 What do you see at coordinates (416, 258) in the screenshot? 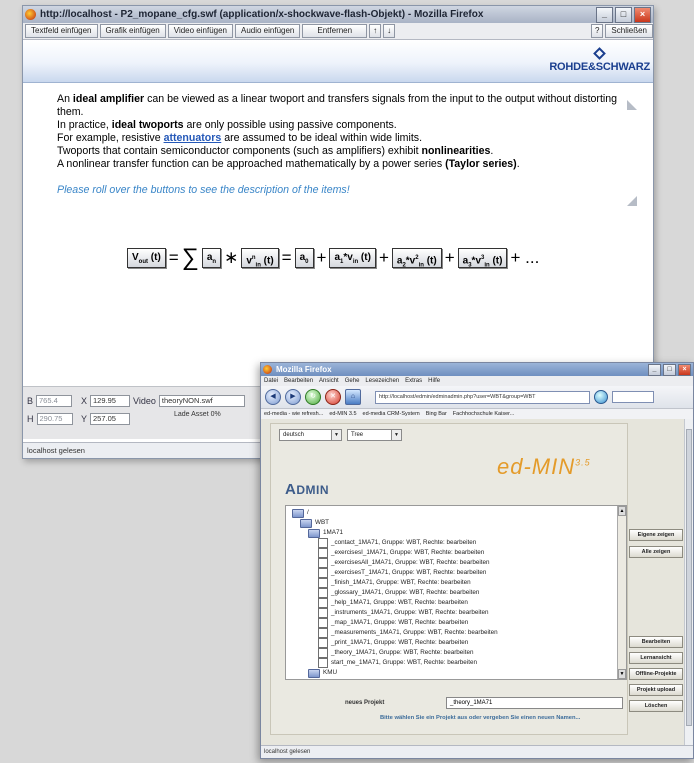
I see `formula-term2-button: a2*v2in (t)` at bounding box center [416, 258].